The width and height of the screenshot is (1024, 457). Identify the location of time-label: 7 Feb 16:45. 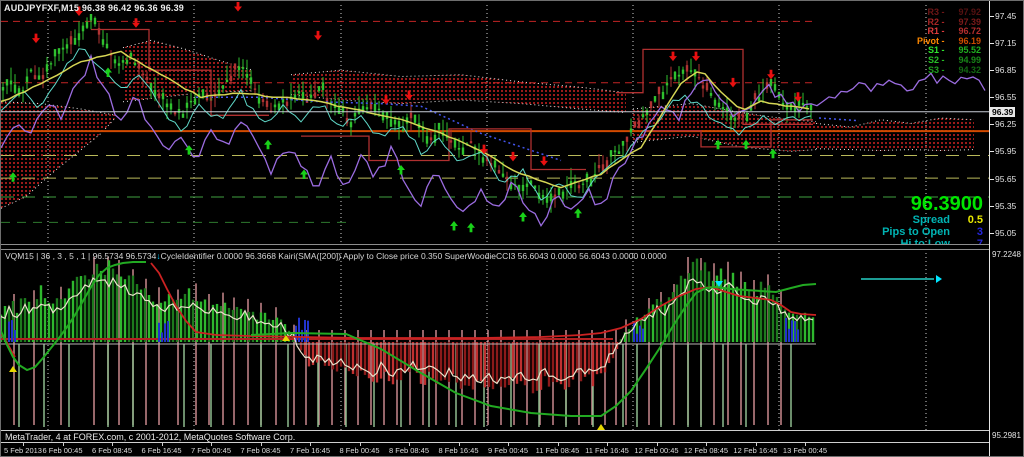
(310, 450).